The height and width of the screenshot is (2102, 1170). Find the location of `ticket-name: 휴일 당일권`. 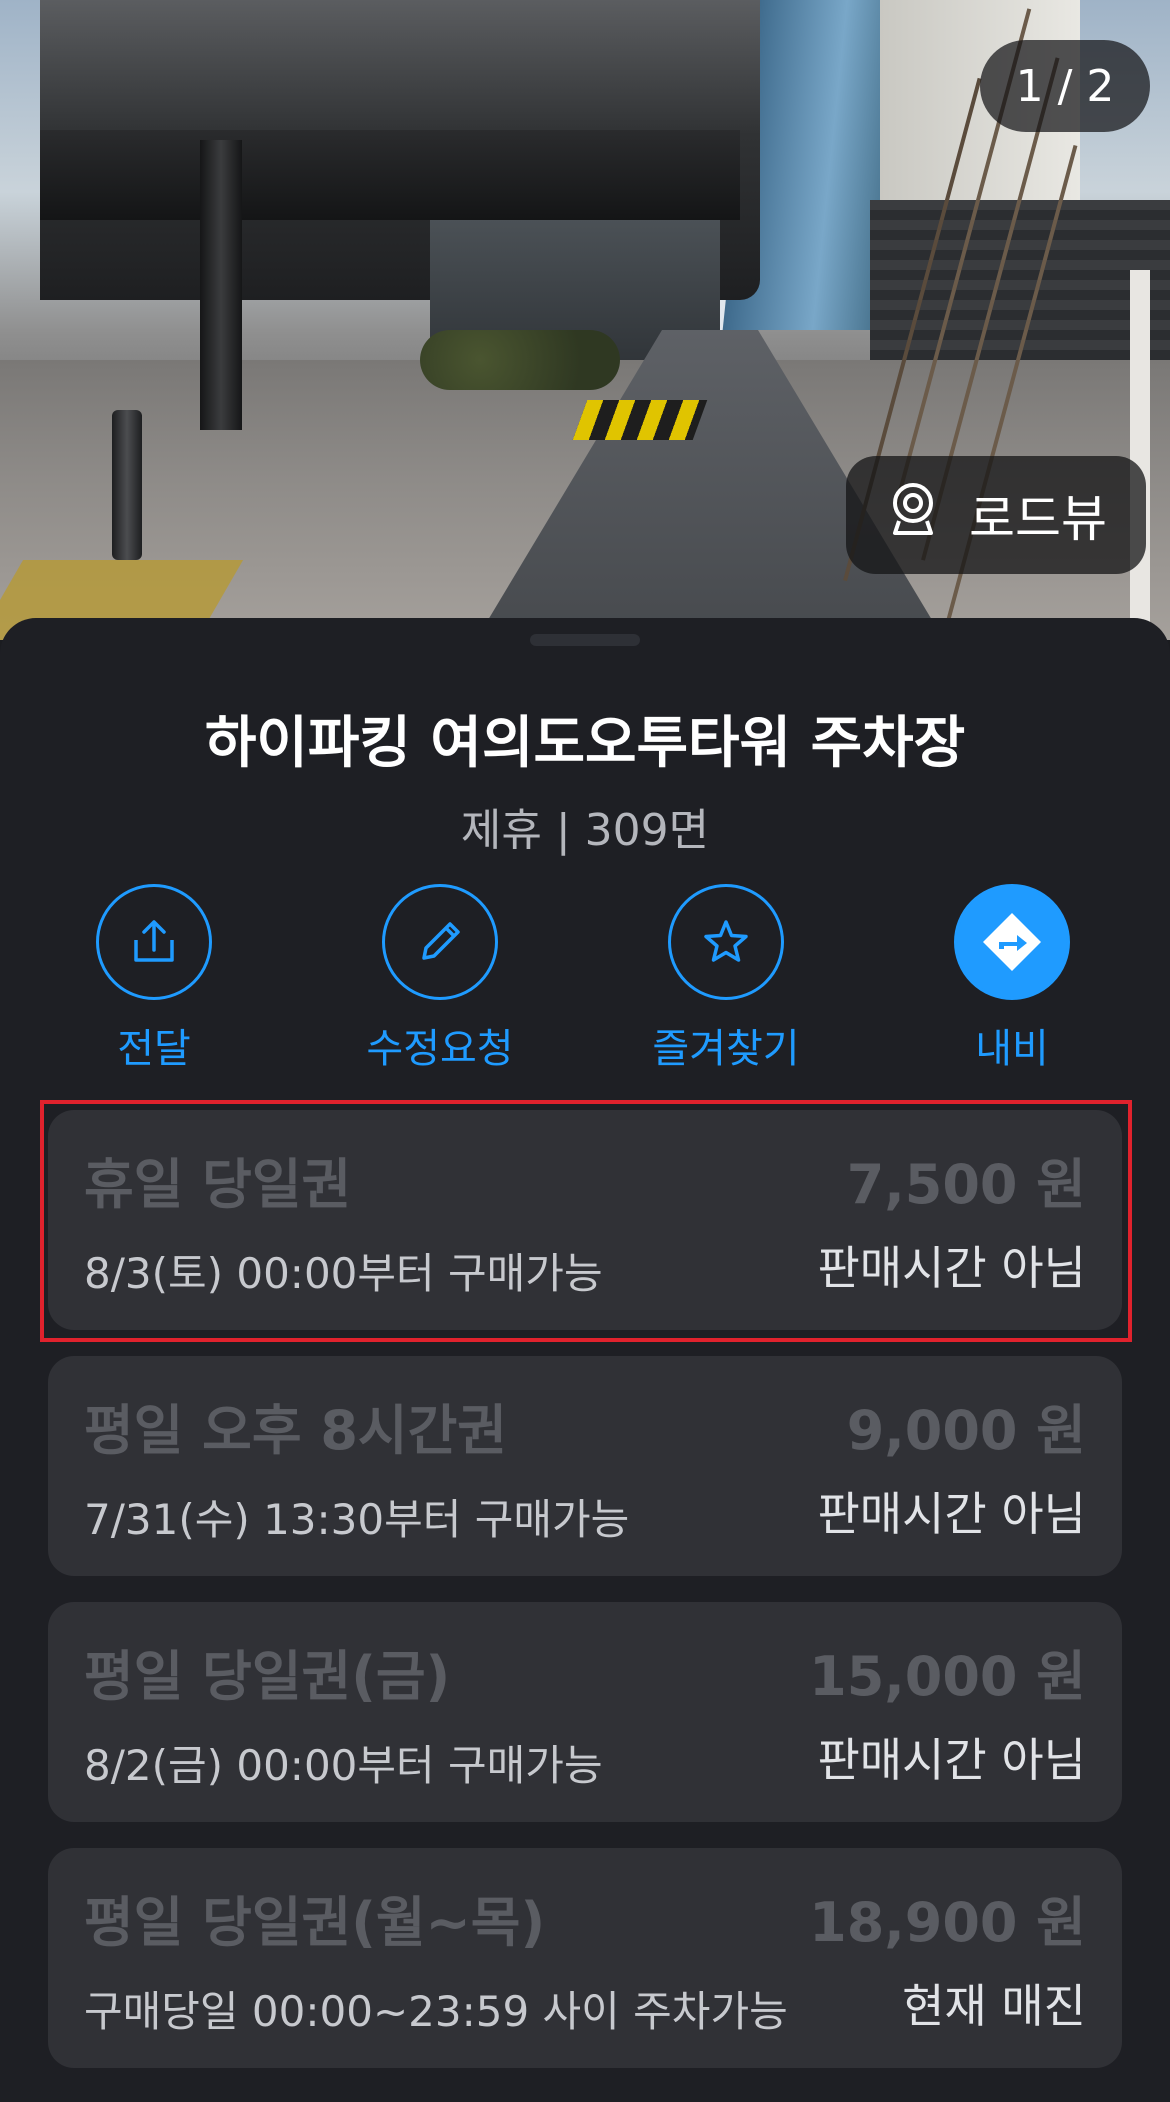

ticket-name: 휴일 당일권 is located at coordinates (218, 1184).